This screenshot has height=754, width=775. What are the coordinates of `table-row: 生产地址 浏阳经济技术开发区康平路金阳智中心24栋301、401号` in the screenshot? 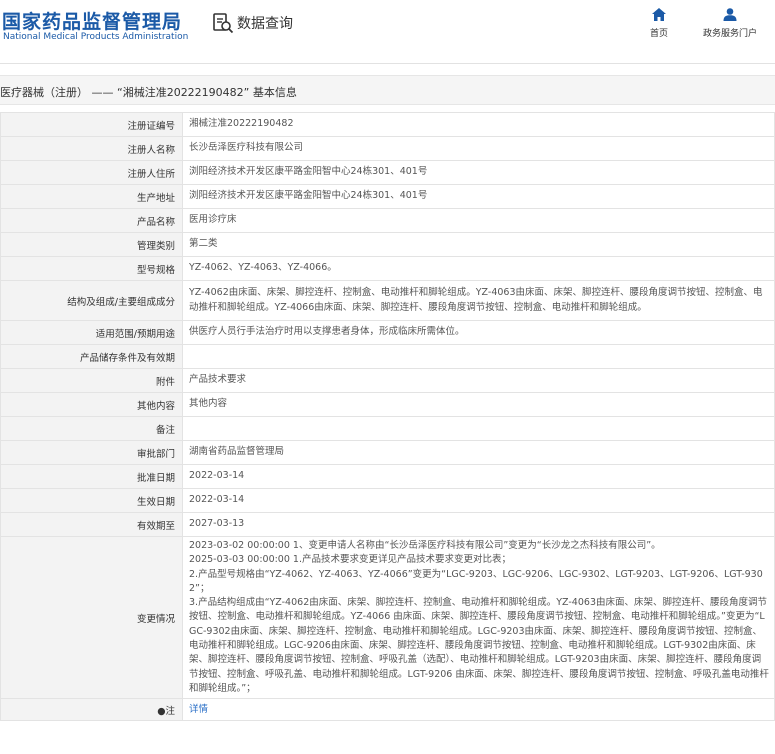 It's located at (387, 196).